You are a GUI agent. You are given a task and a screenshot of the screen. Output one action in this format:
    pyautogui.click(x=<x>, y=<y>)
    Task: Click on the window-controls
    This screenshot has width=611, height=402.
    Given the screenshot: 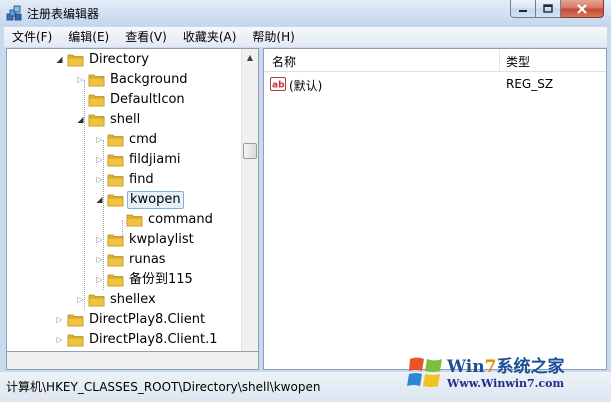 What is the action you would take?
    pyautogui.click(x=557, y=9)
    